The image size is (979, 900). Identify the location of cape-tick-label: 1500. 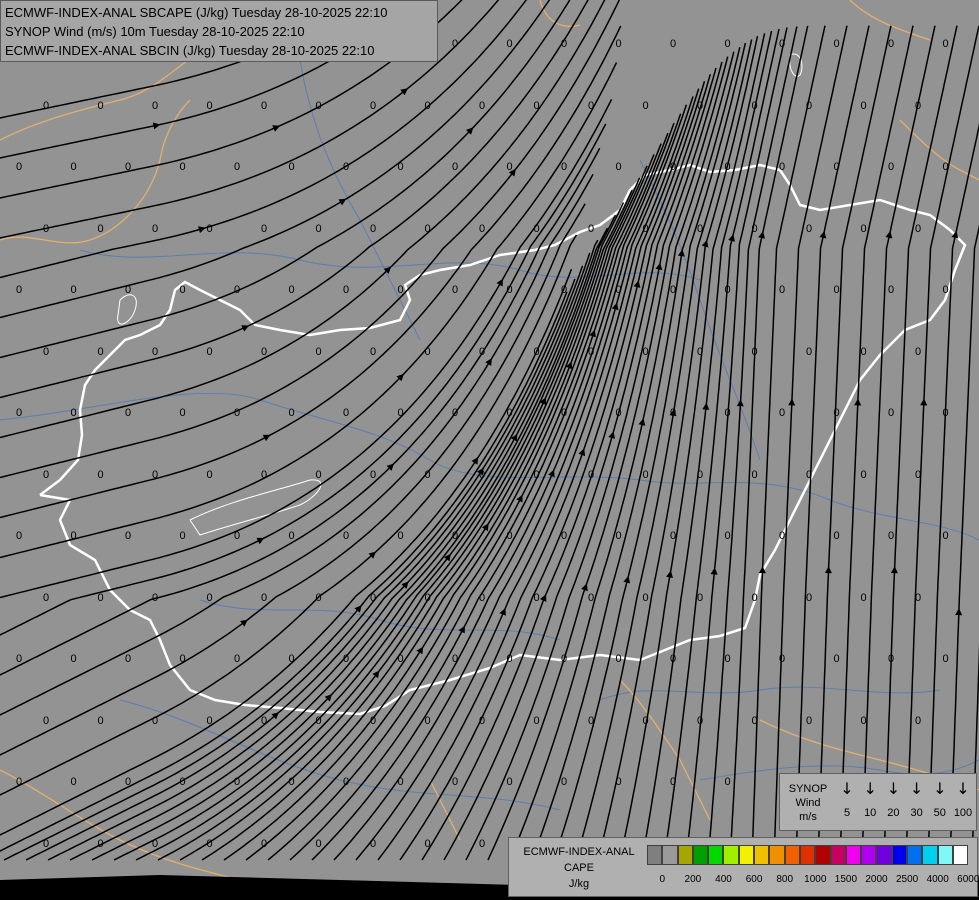
(846, 879).